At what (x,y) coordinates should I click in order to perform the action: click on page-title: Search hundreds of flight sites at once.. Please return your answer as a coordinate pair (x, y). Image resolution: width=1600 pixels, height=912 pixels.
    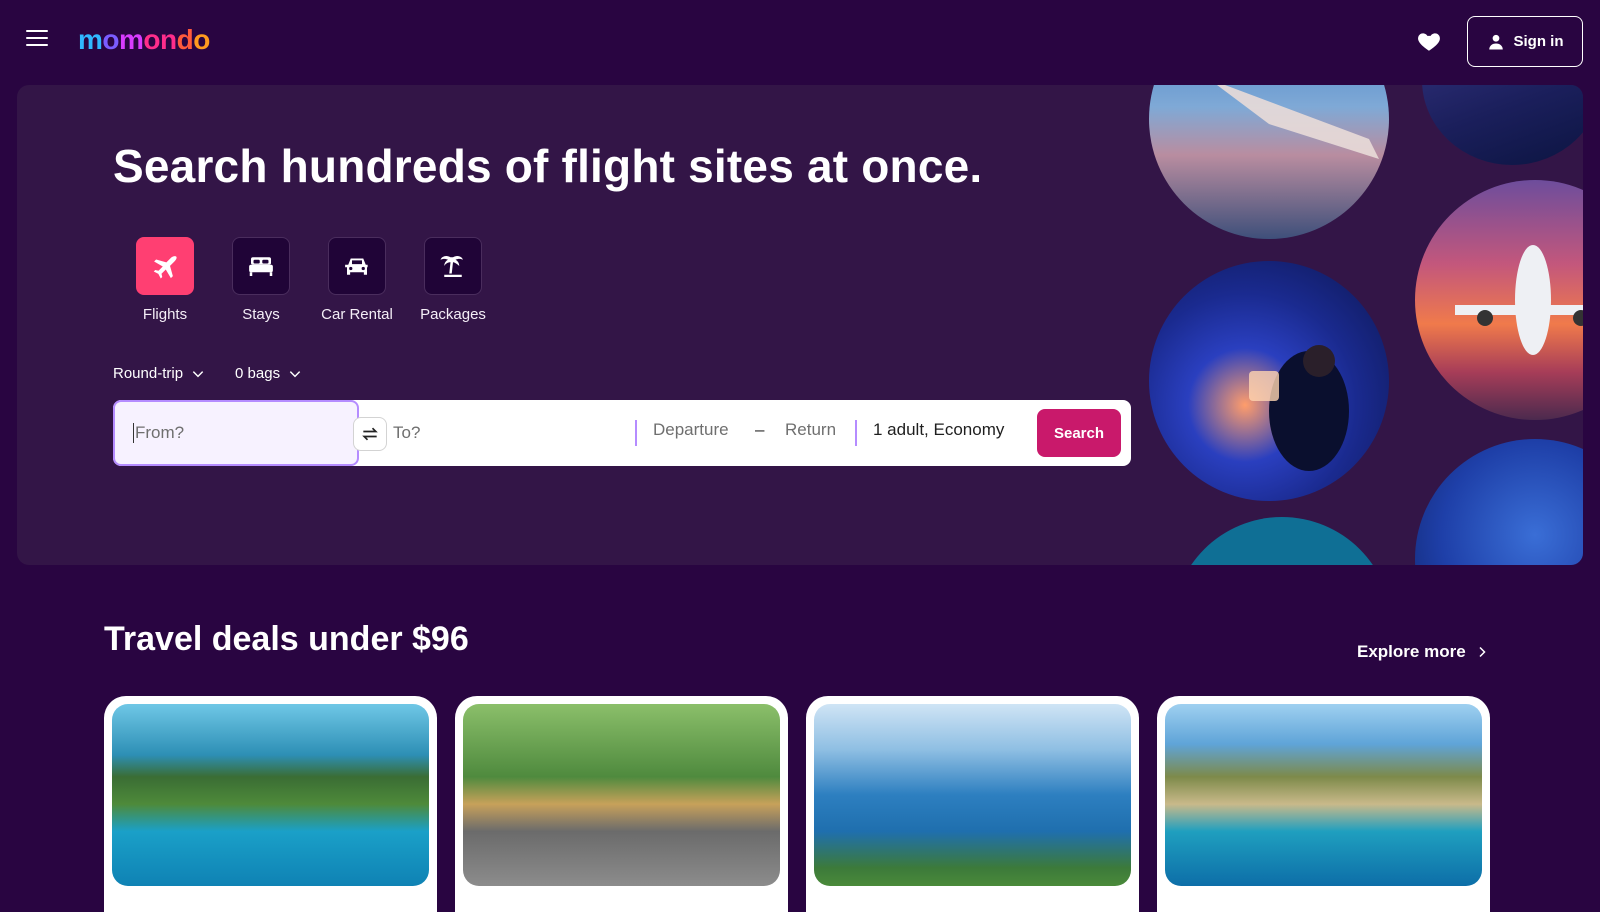
    Looking at the image, I should click on (548, 166).